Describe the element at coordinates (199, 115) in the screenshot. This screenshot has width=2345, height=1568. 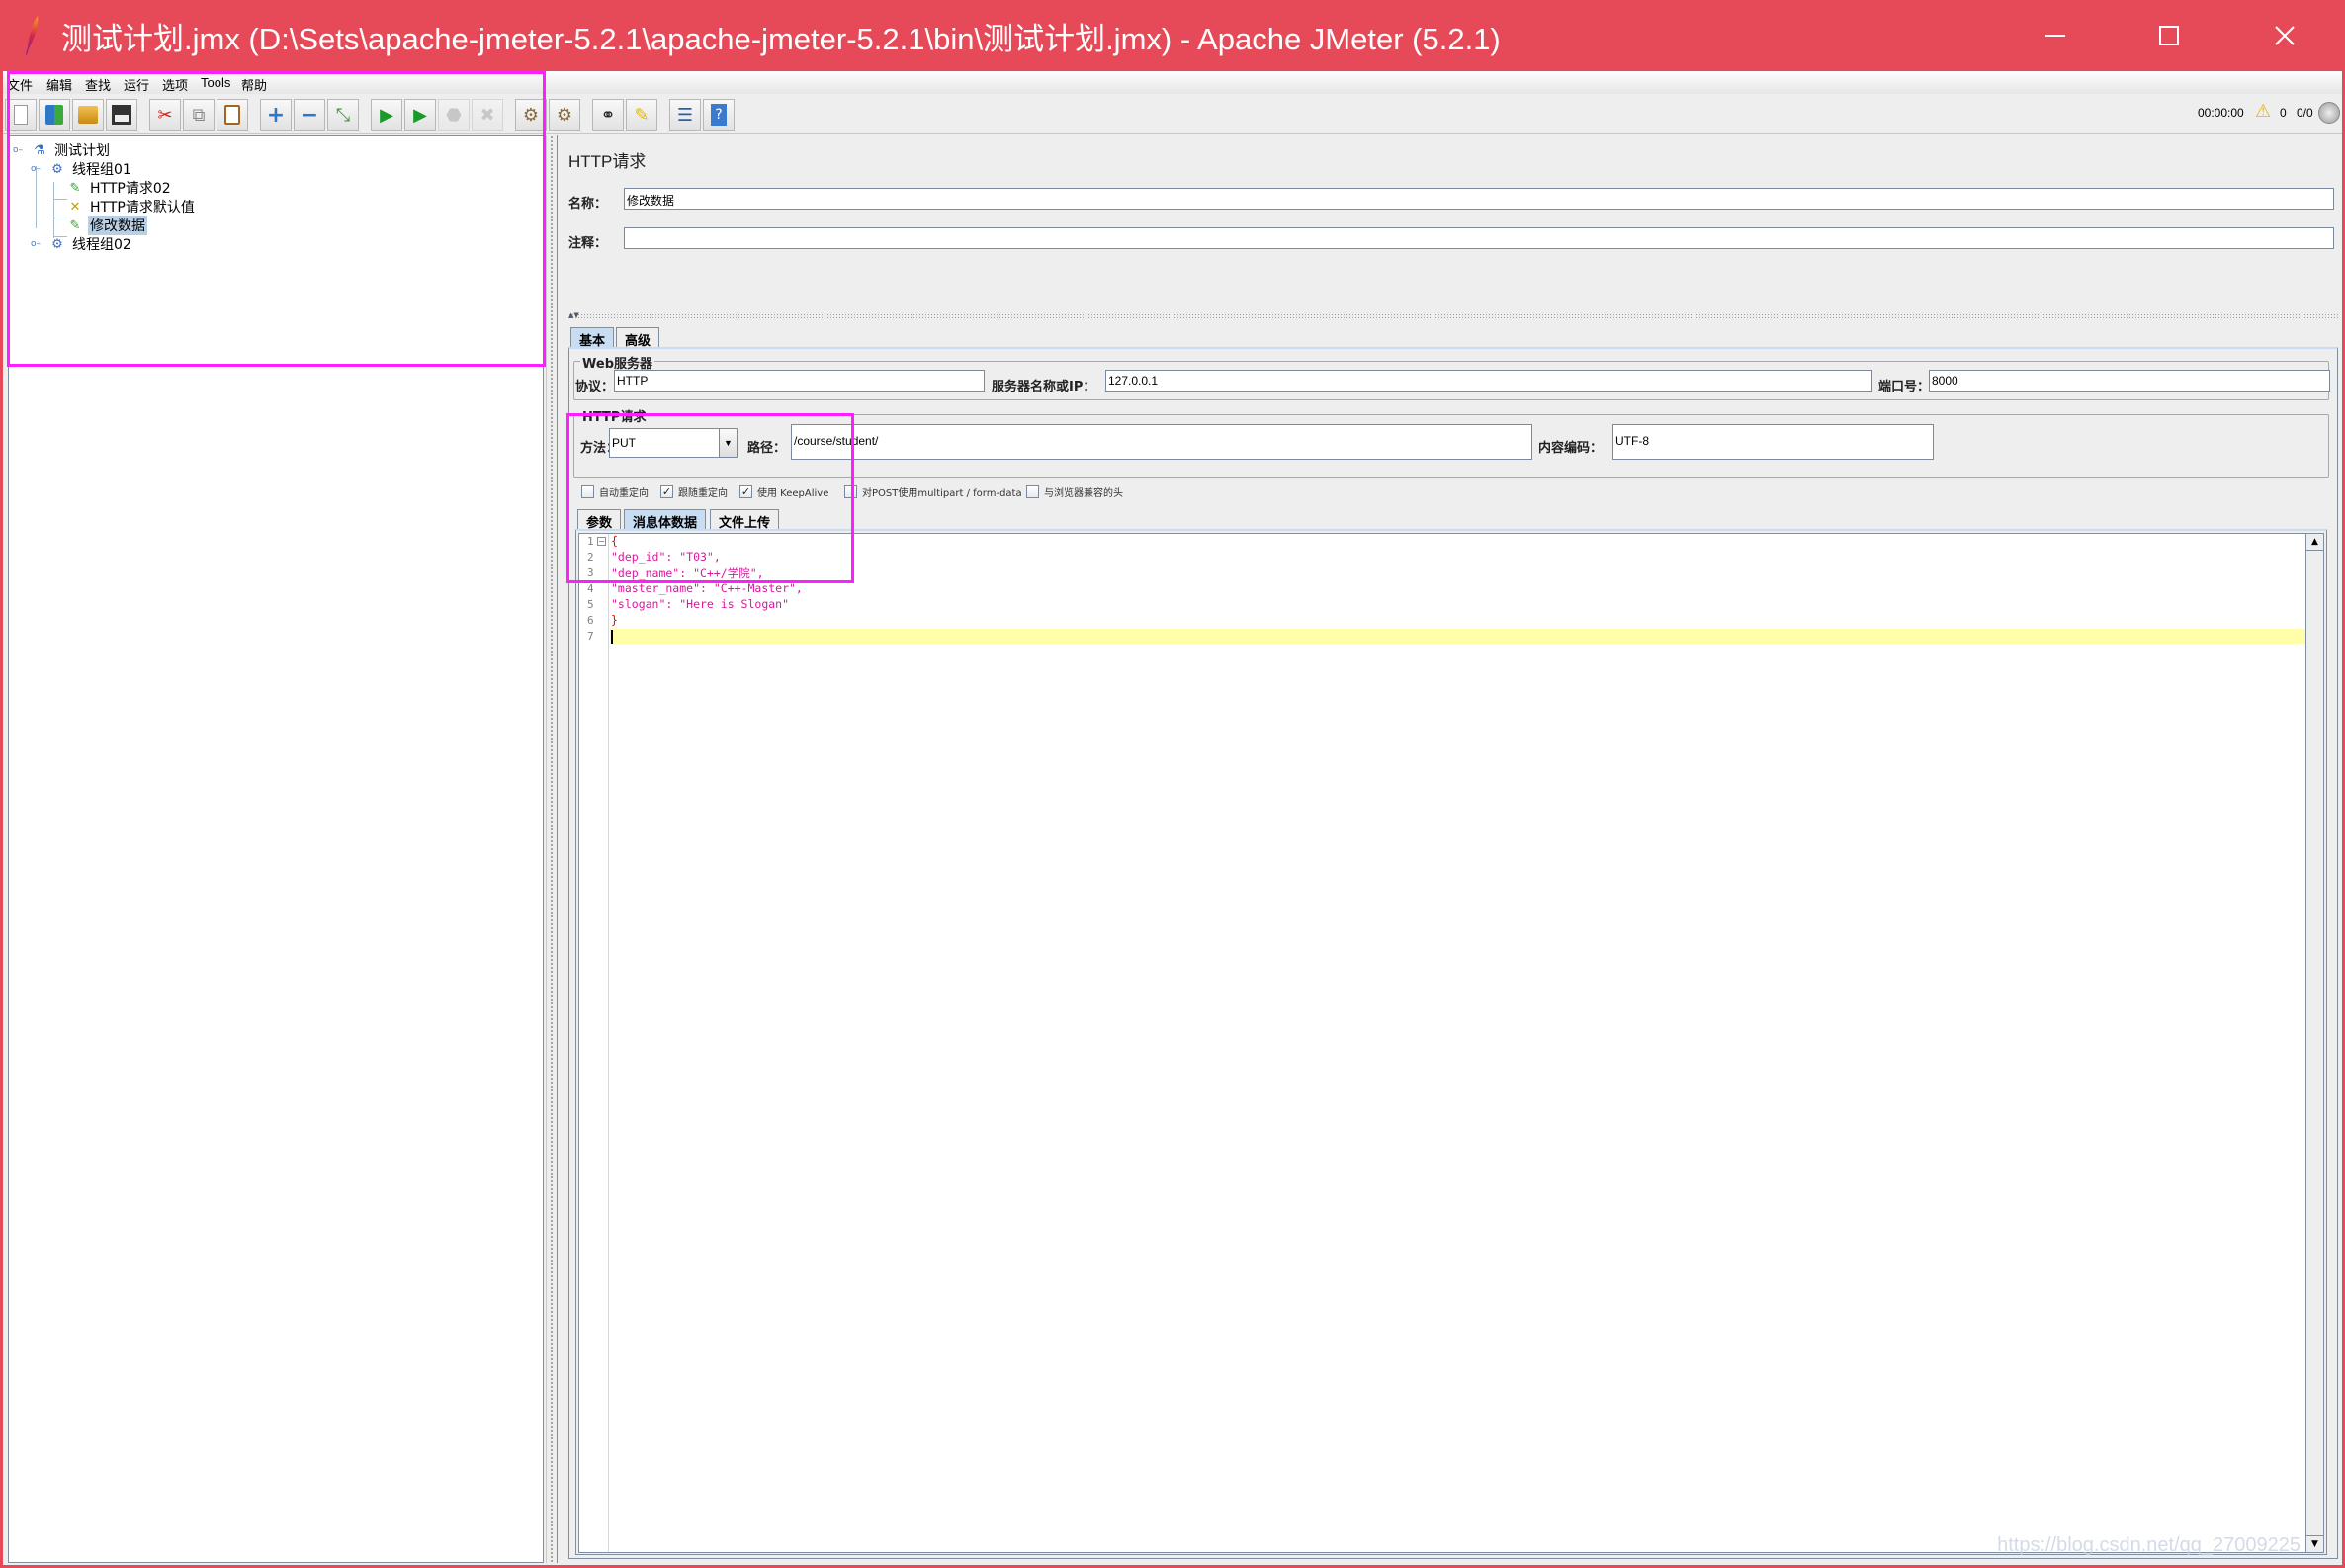
I see `copy-button: ⧉` at that location.